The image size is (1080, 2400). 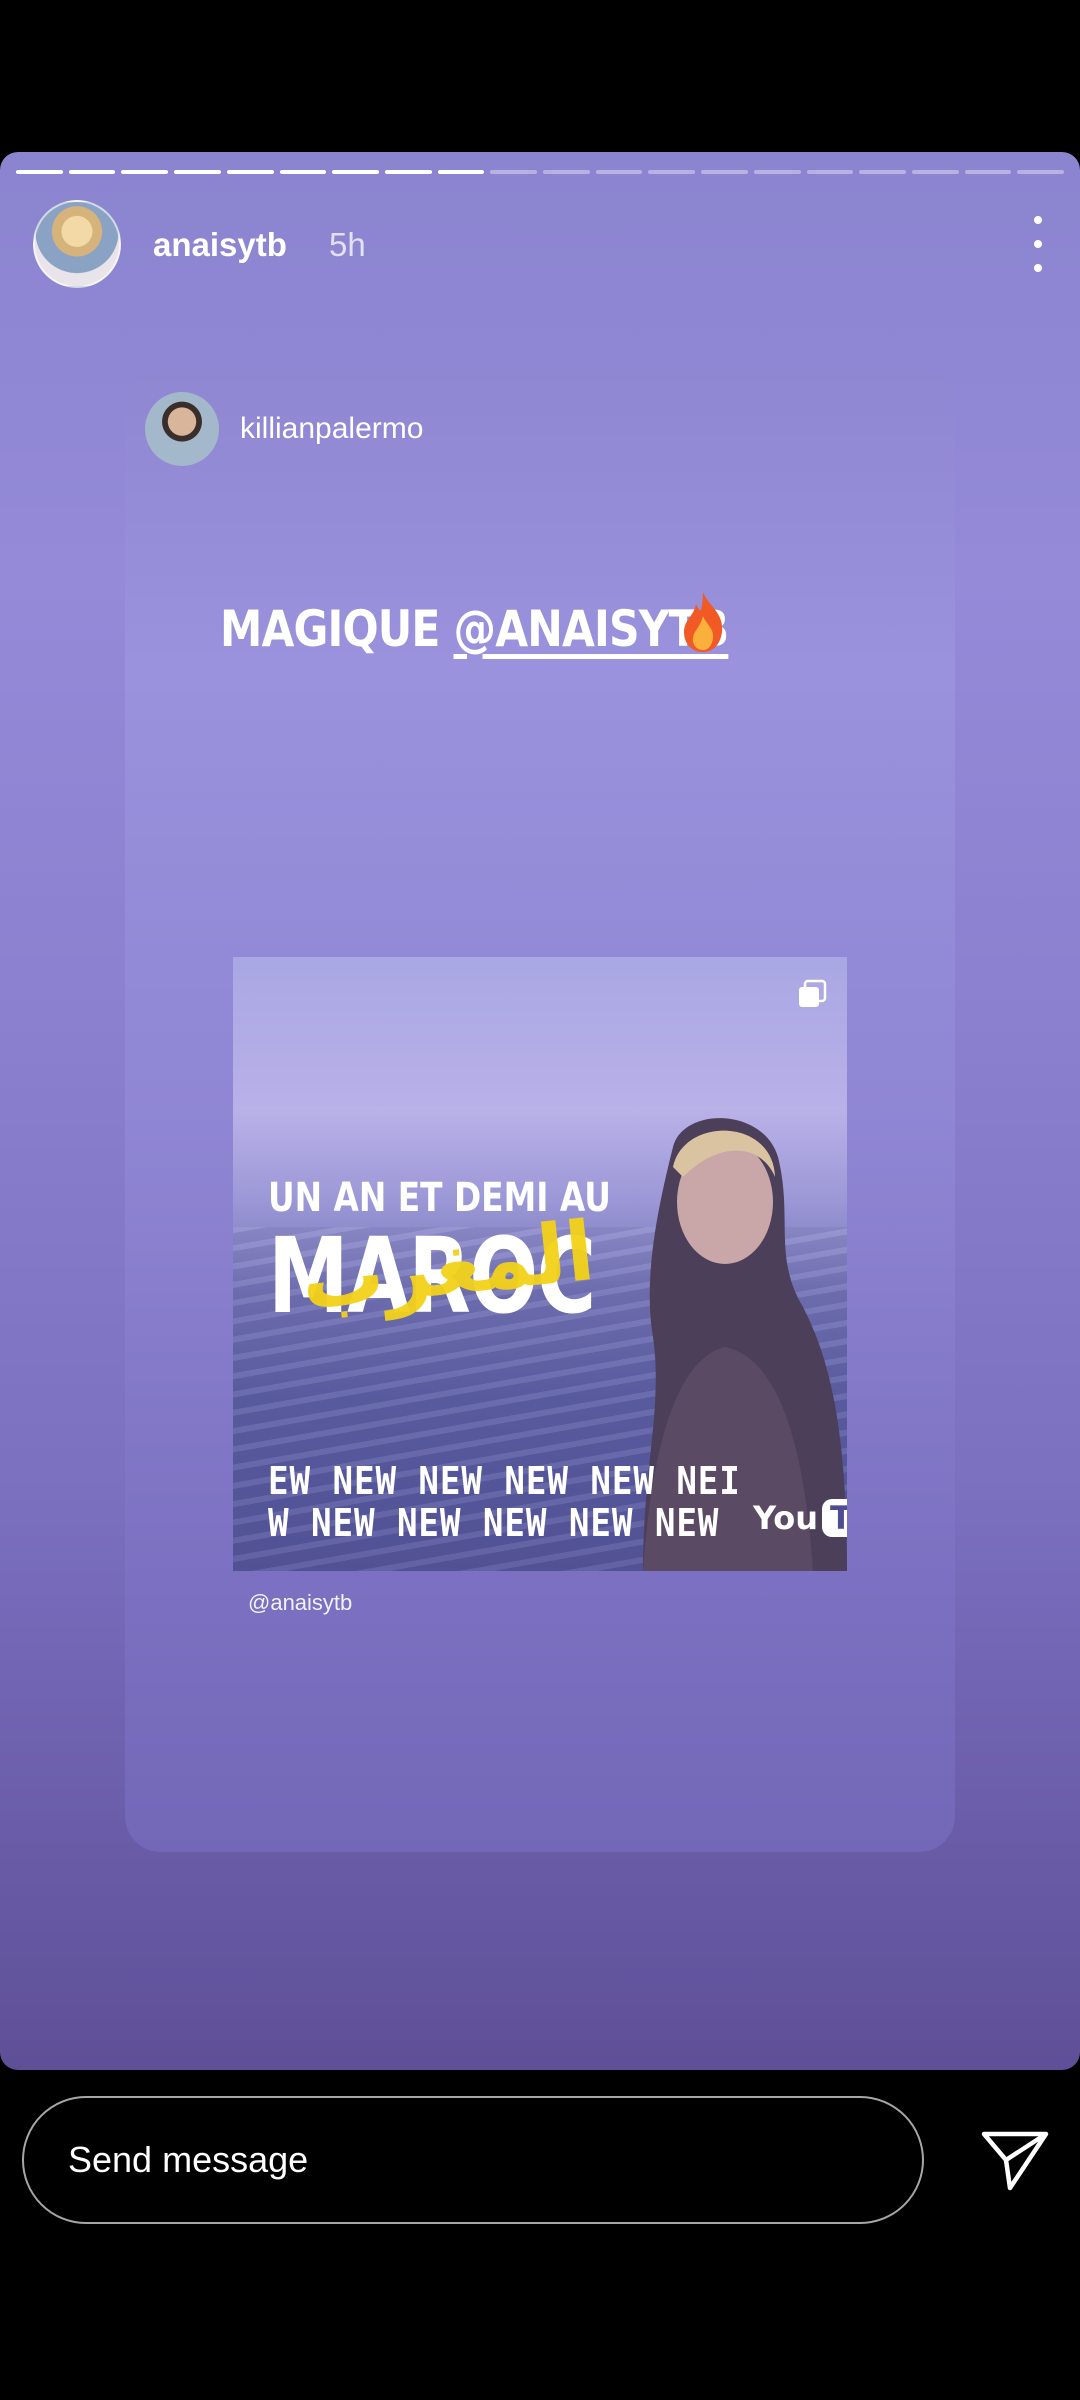 What do you see at coordinates (540, 2235) in the screenshot?
I see `reply-bar` at bounding box center [540, 2235].